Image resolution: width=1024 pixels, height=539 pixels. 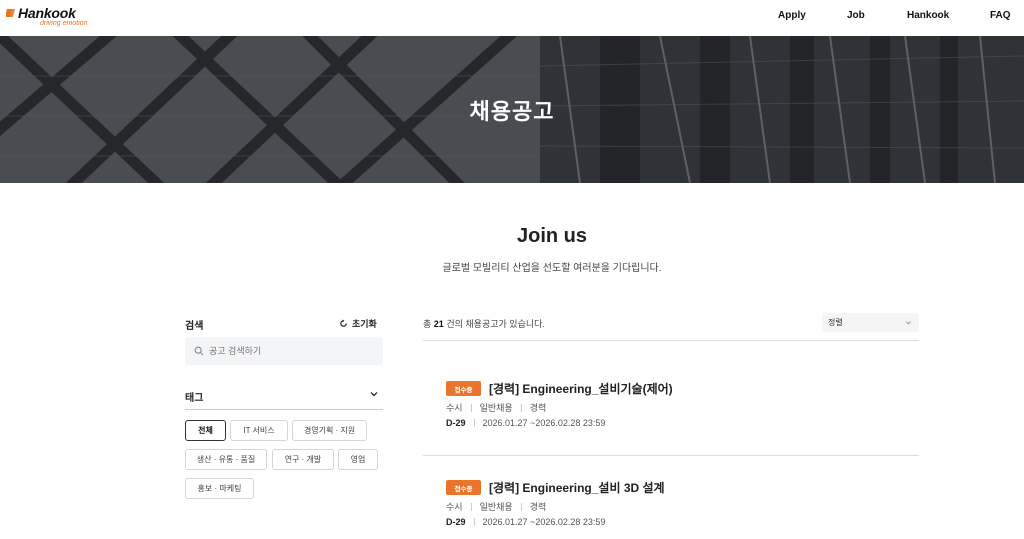 I want to click on intro-title: Join us, so click(x=551, y=236).